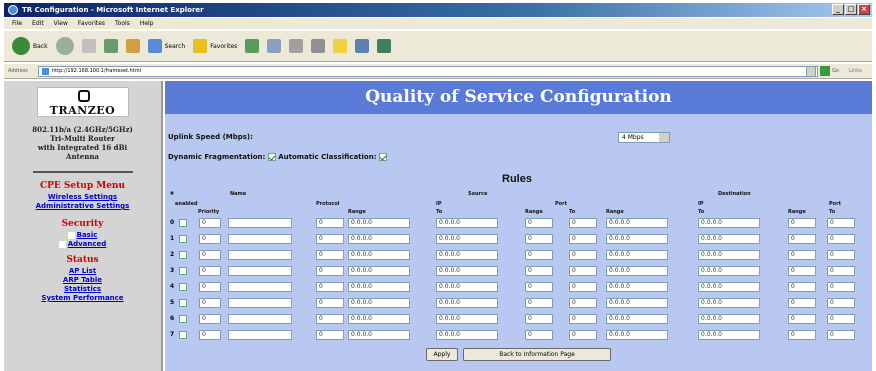 Image resolution: width=876 pixels, height=371 pixels. Describe the element at coordinates (864, 9) in the screenshot. I see `close-button: ×` at that location.